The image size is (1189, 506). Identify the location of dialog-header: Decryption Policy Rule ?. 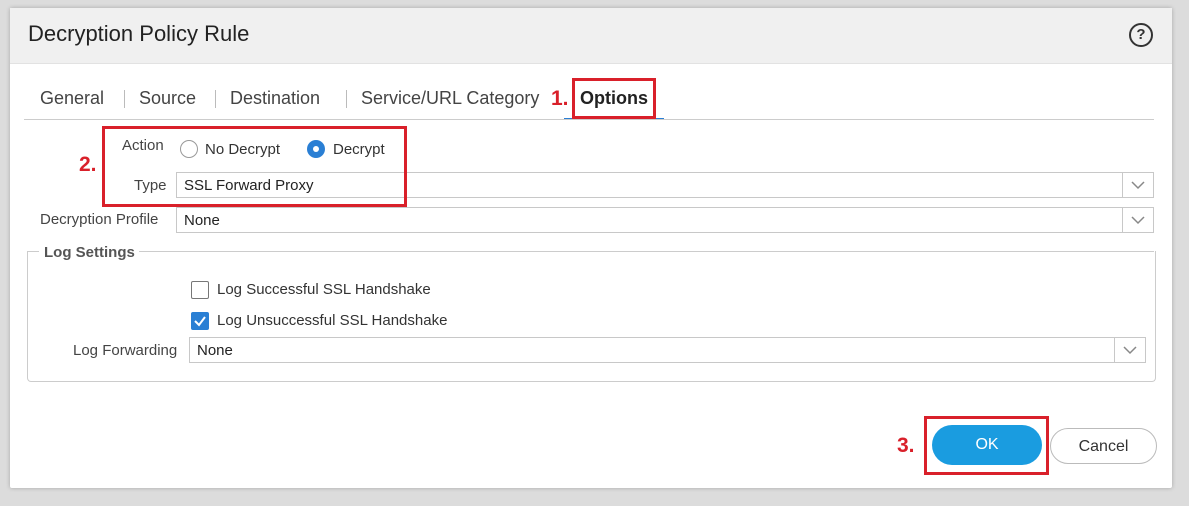
(591, 36).